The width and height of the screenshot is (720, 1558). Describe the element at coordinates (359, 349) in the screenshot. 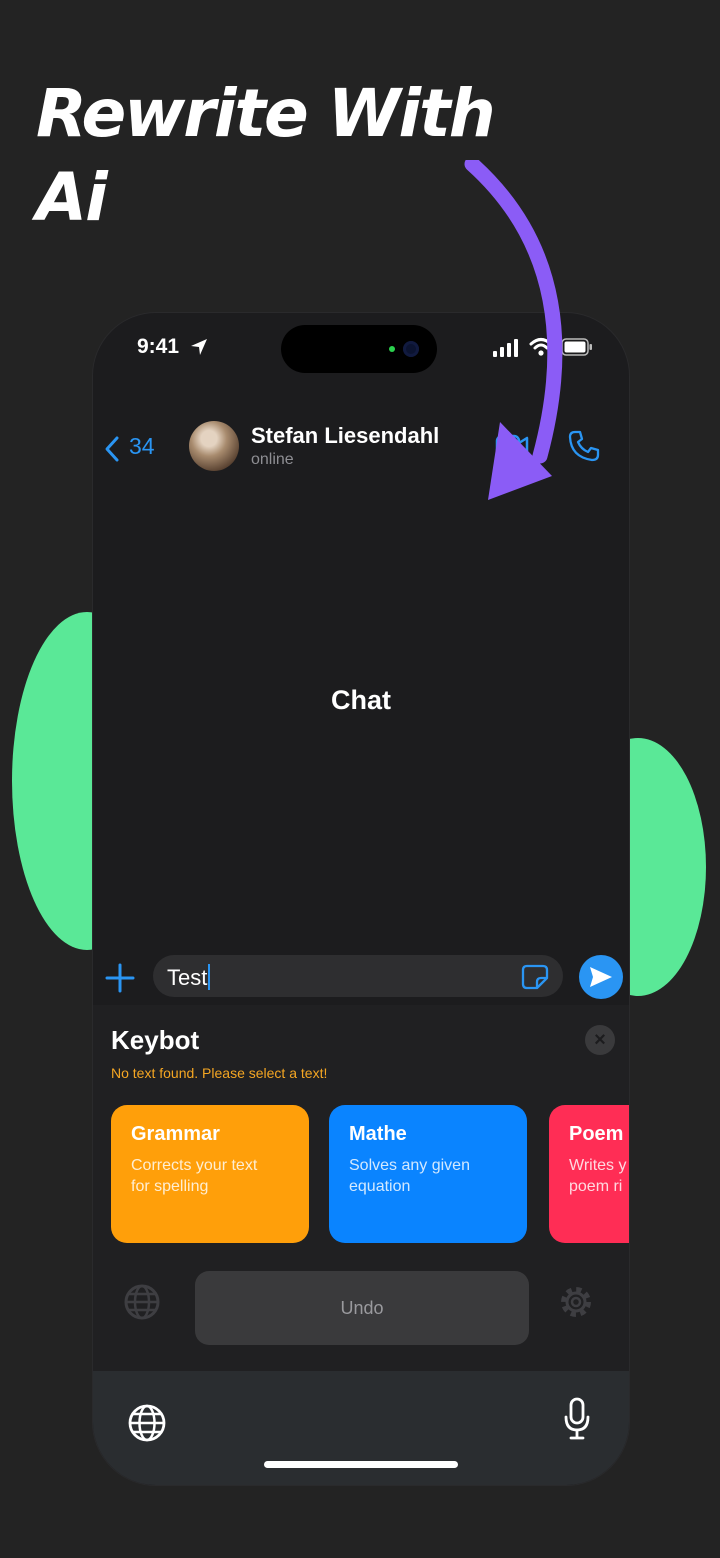

I see `dynamic-island` at that location.